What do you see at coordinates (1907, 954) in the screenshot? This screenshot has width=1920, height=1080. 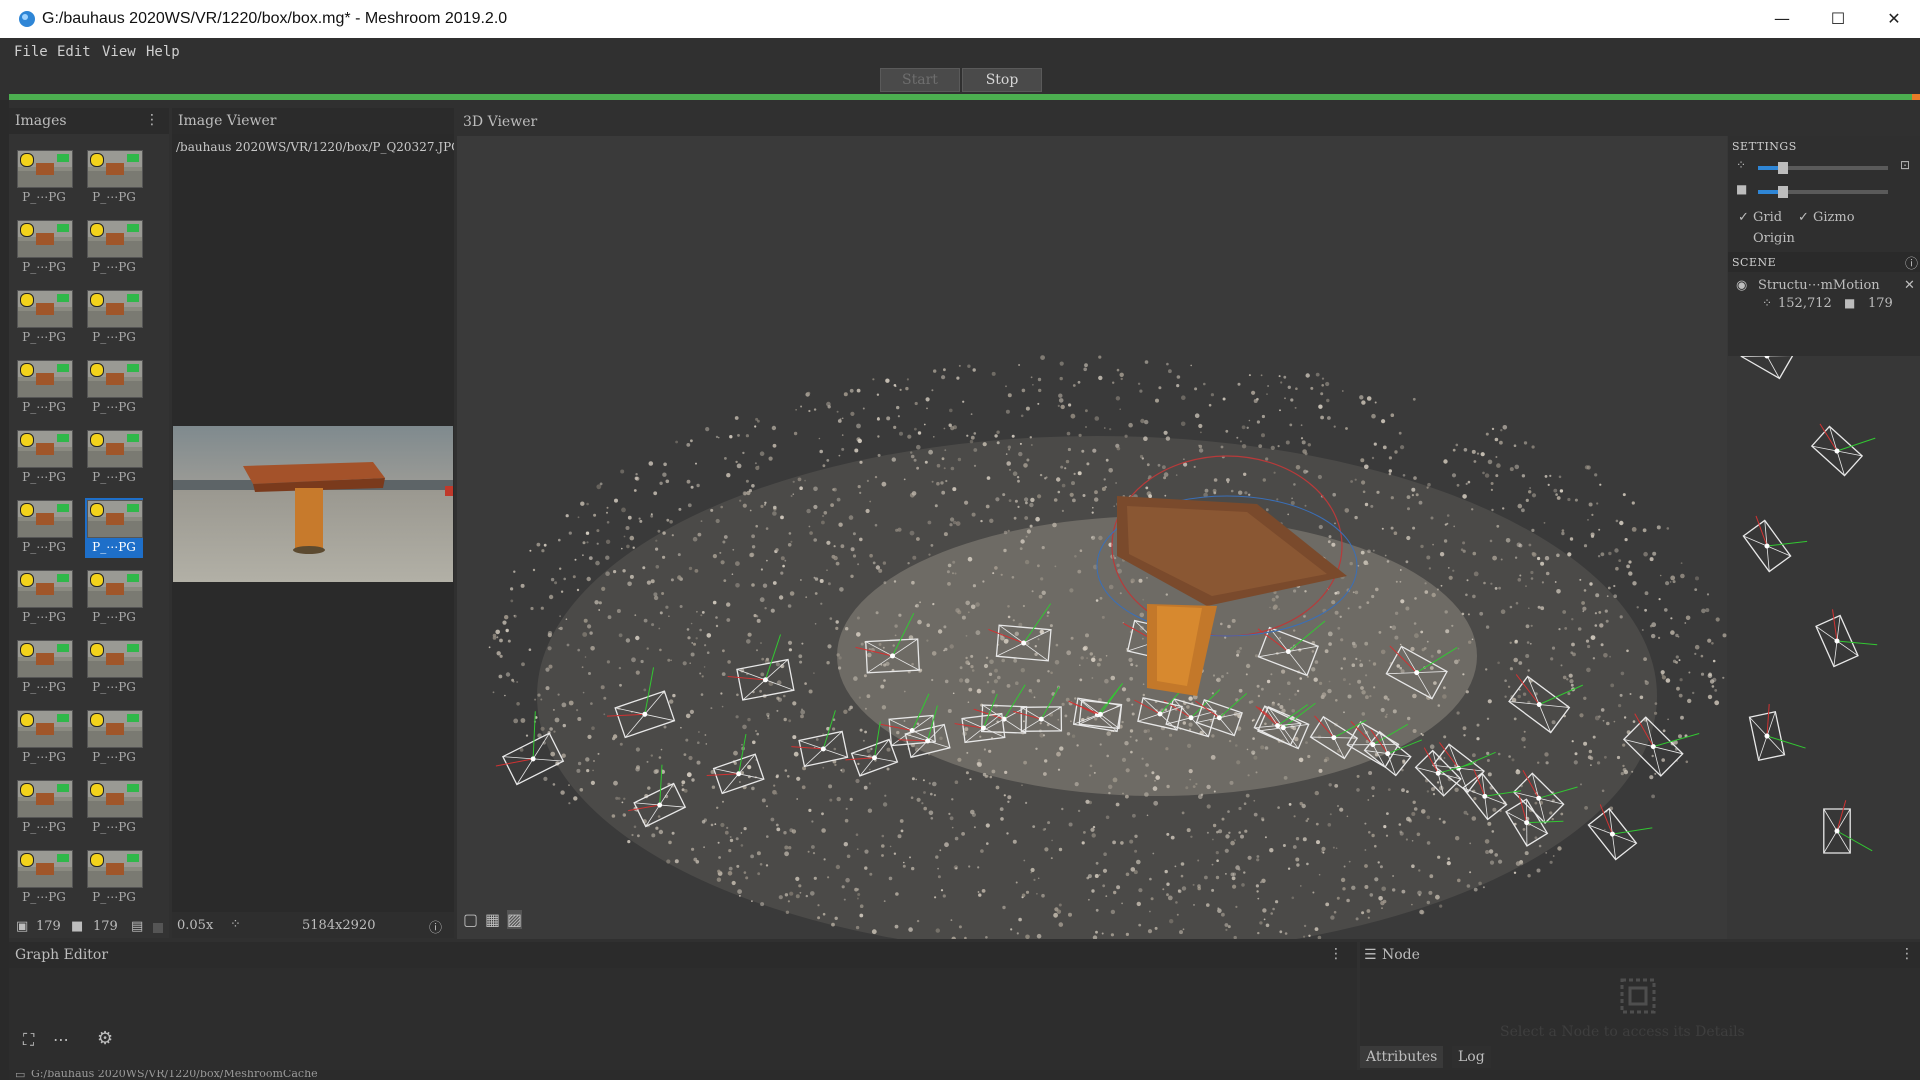 I see `node-panel-menu-icon: ⋮` at bounding box center [1907, 954].